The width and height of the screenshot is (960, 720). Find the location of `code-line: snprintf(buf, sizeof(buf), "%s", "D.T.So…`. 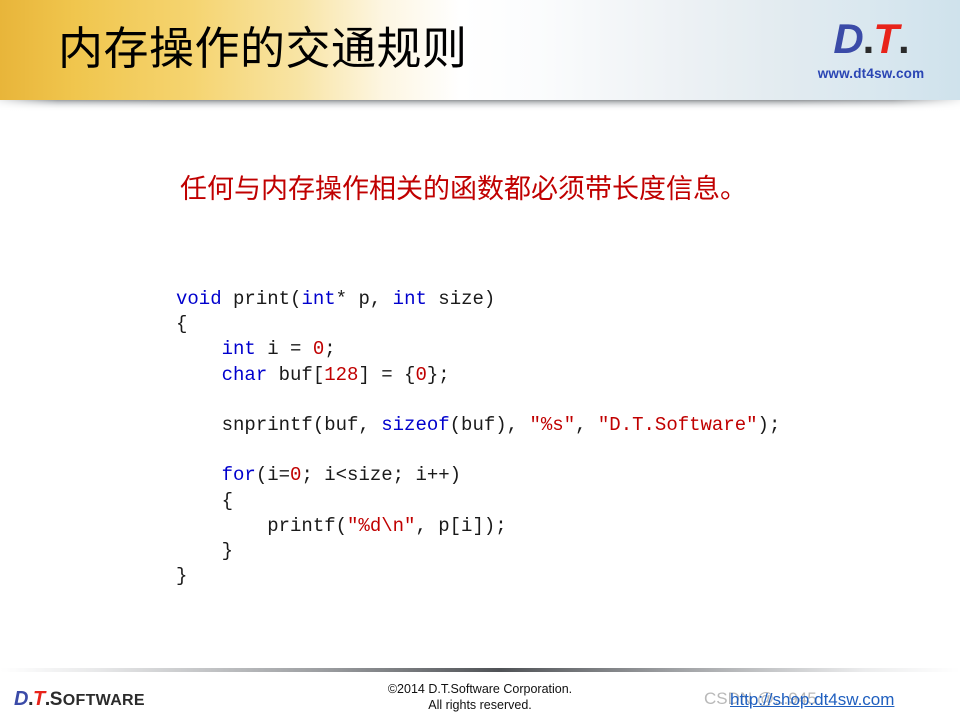

code-line: snprintf(buf, sizeof(buf), "%s", "D.T.So… is located at coordinates (478, 425).